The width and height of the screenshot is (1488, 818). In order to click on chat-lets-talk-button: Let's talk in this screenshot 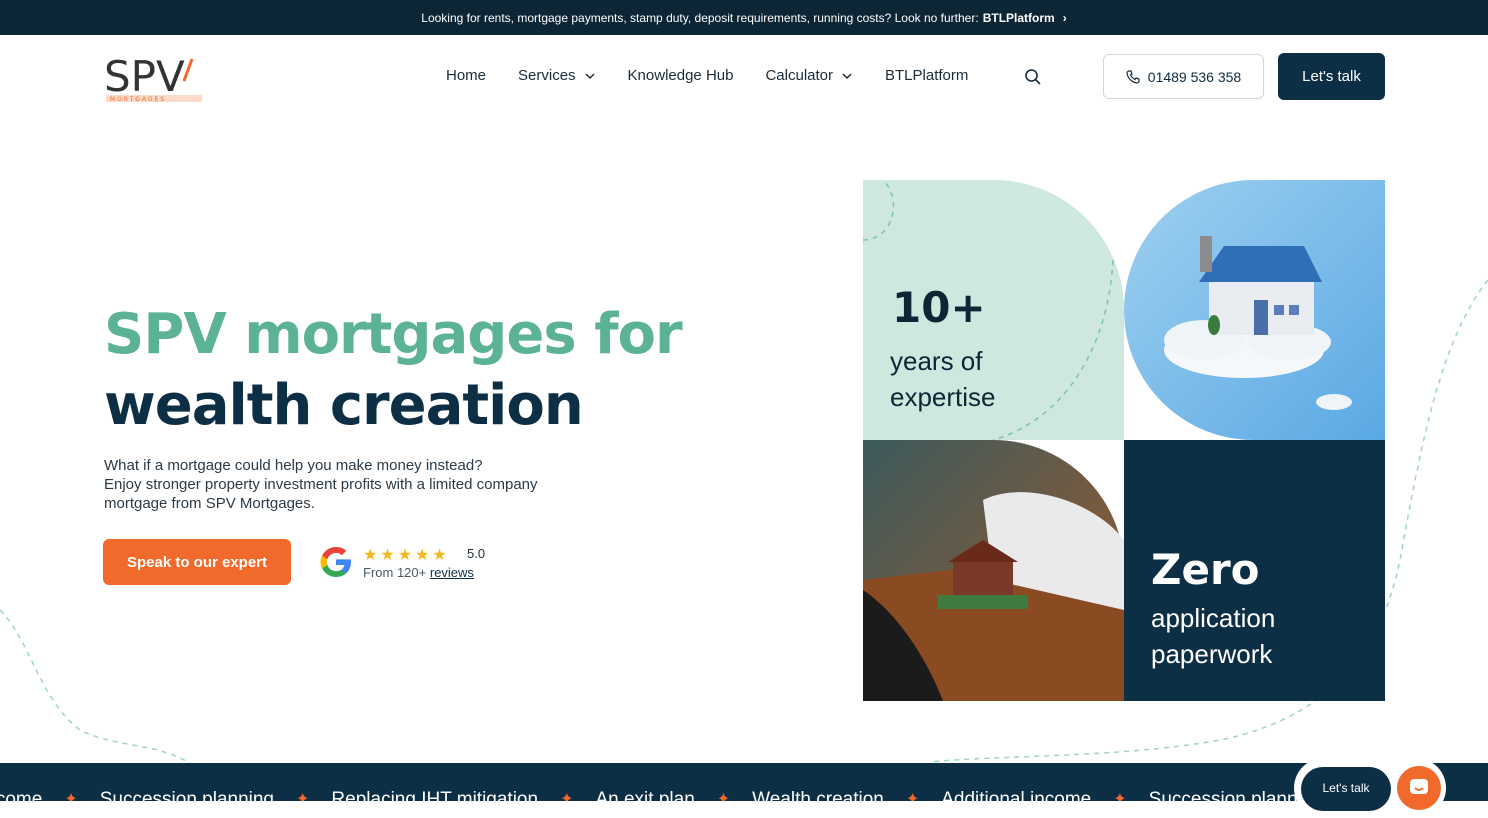, I will do `click(1346, 789)`.